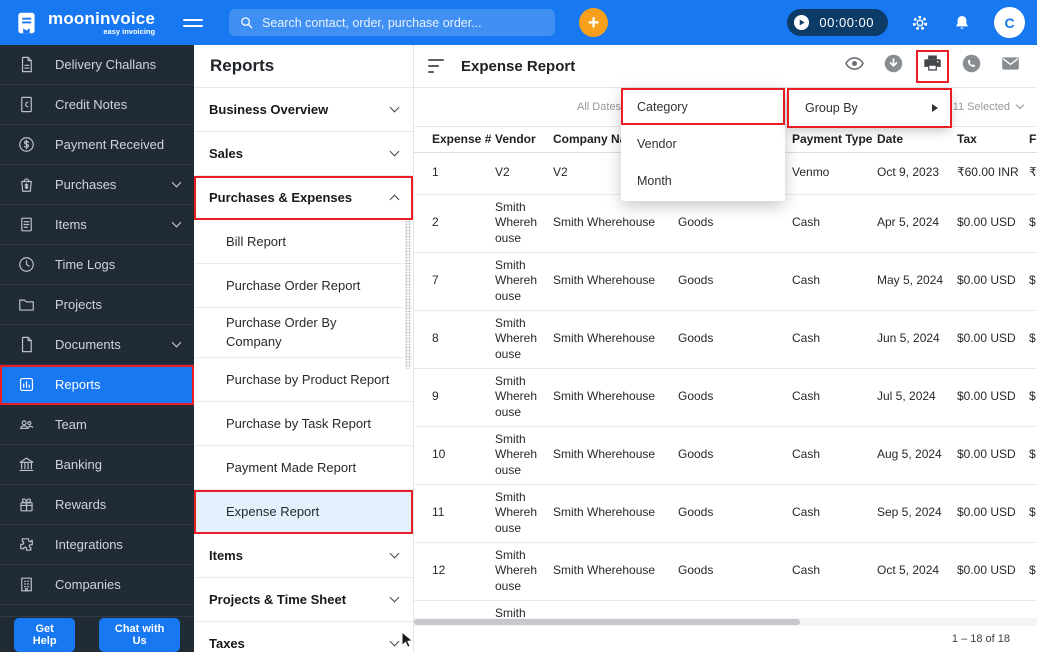 This screenshot has width=1037, height=652. Describe the element at coordinates (226, 153) in the screenshot. I see `report-row-label: Sales` at that location.